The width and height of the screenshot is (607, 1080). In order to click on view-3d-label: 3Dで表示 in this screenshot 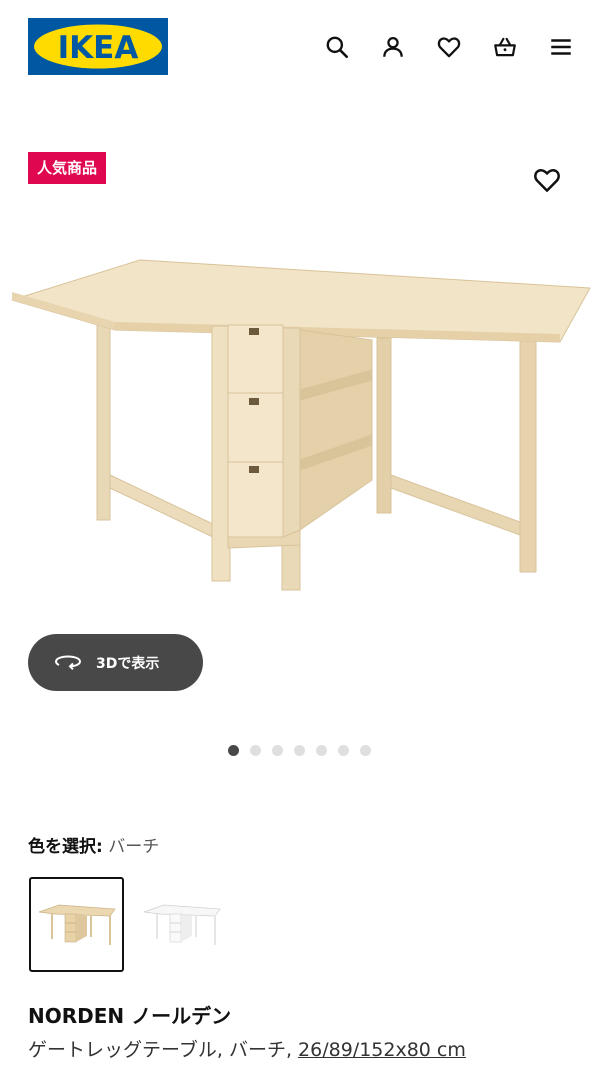, I will do `click(128, 663)`.